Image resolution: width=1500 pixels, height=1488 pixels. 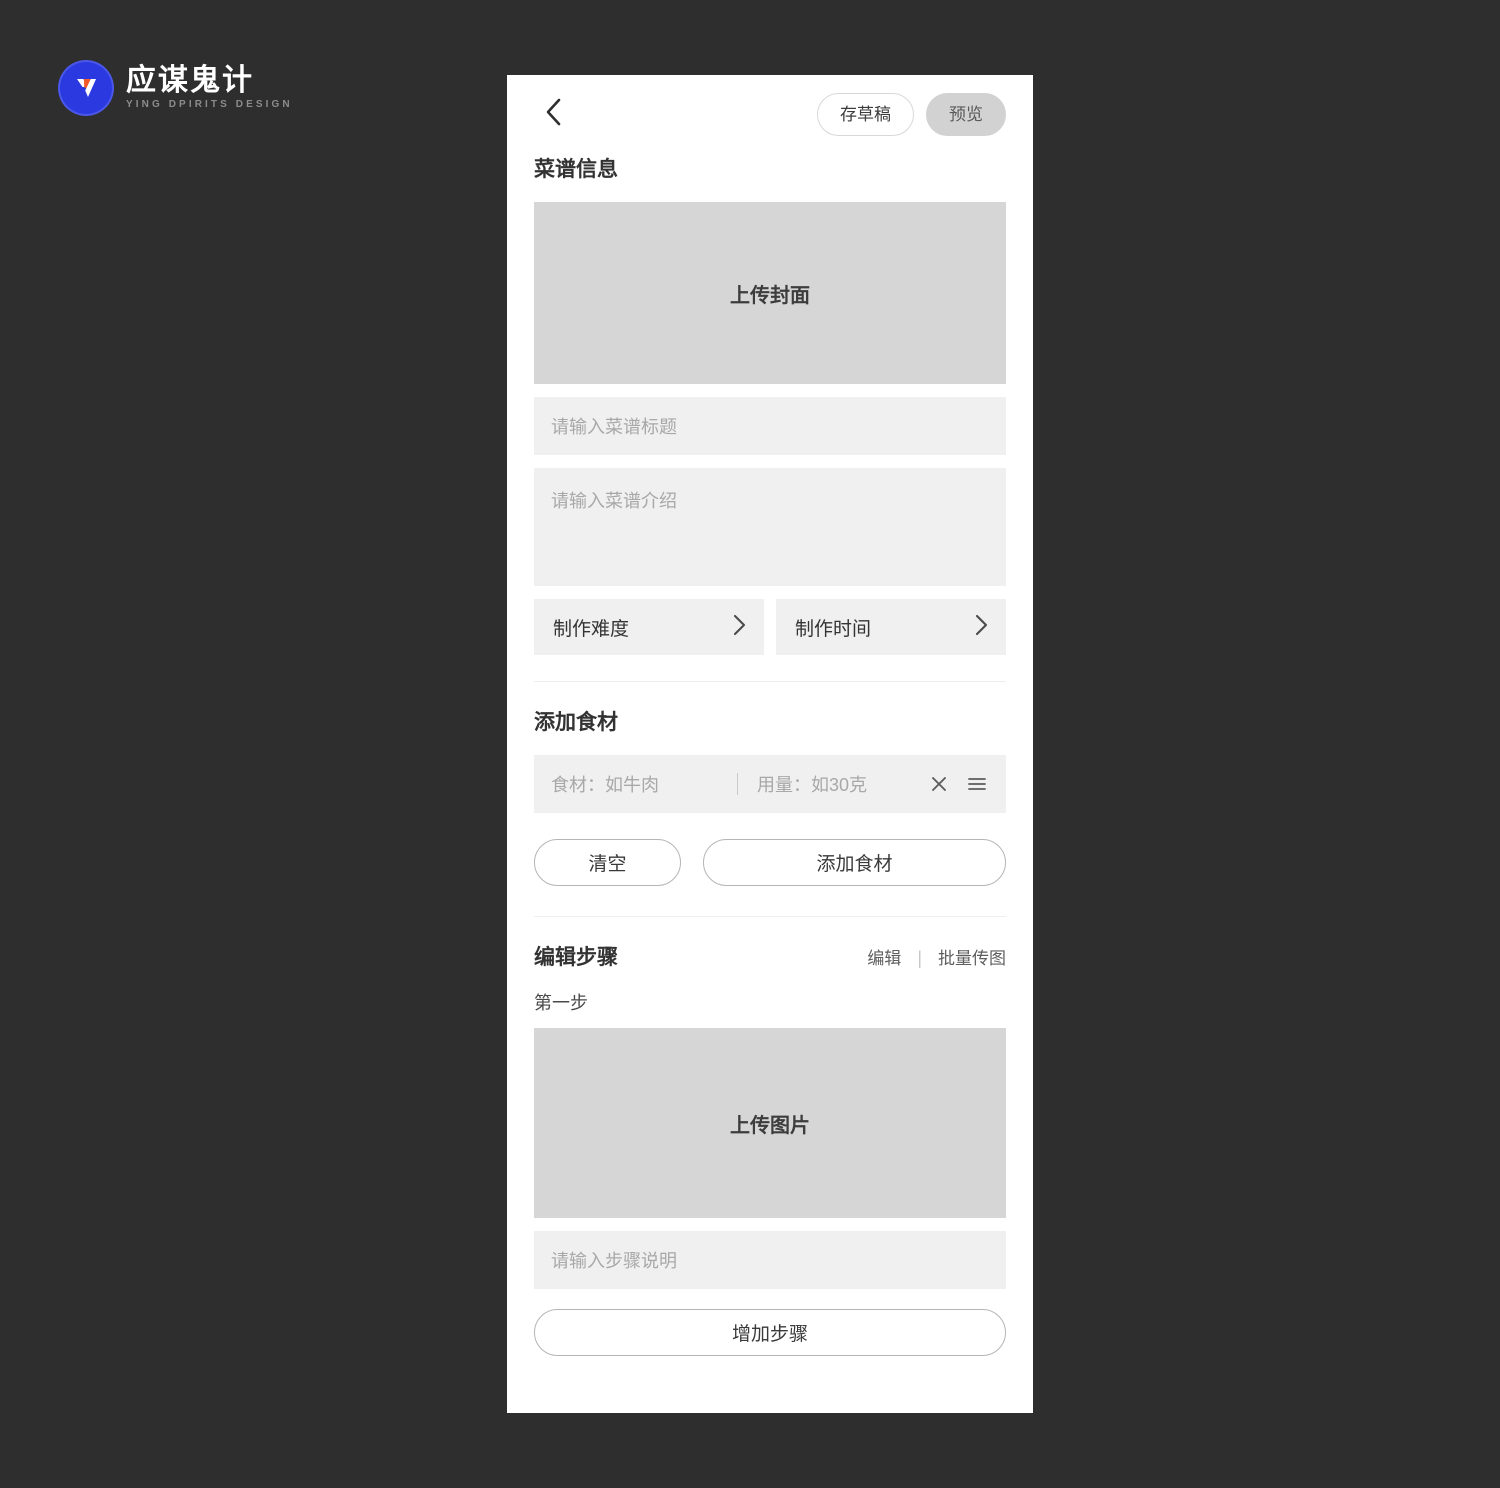 I want to click on brand-title: 应谋鬼计, so click(x=190, y=80).